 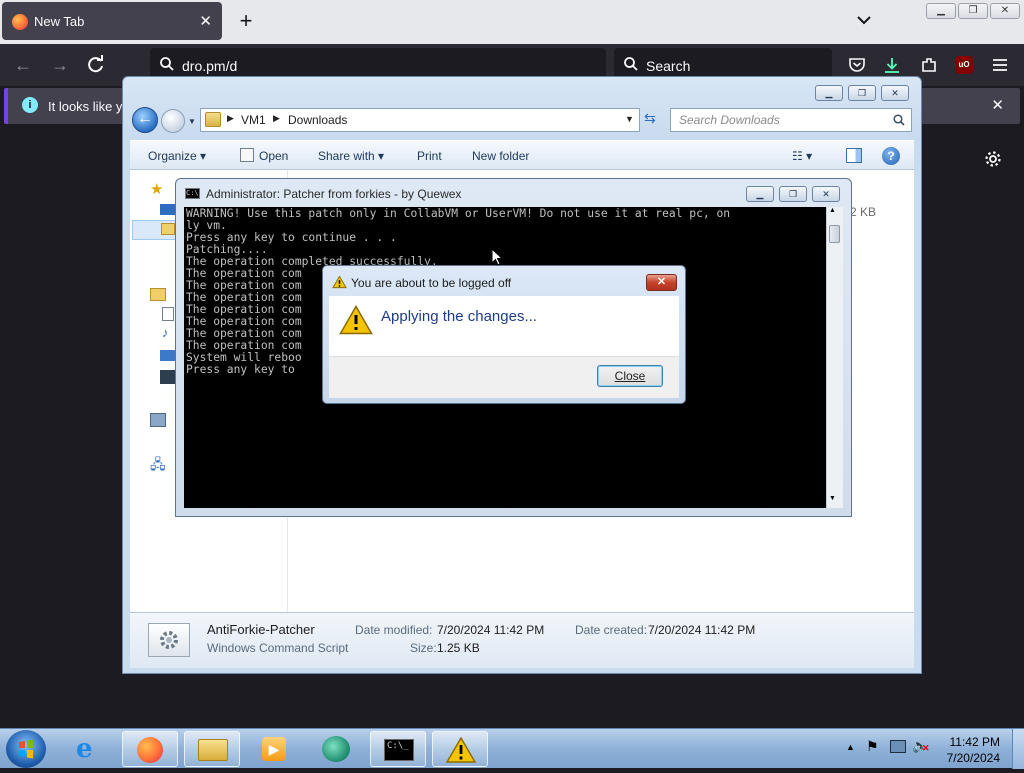 I want to click on network-icon: 🖧, so click(x=158, y=466).